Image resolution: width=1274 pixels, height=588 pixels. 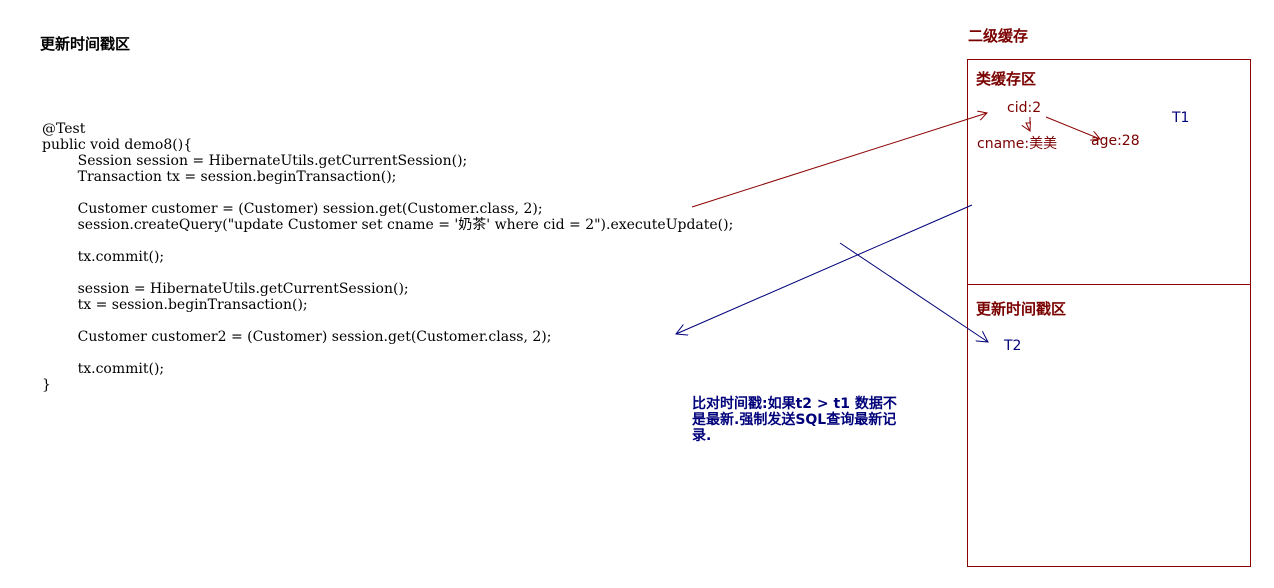 I want to click on cid-to-age-arrow, so click(x=1072, y=127).